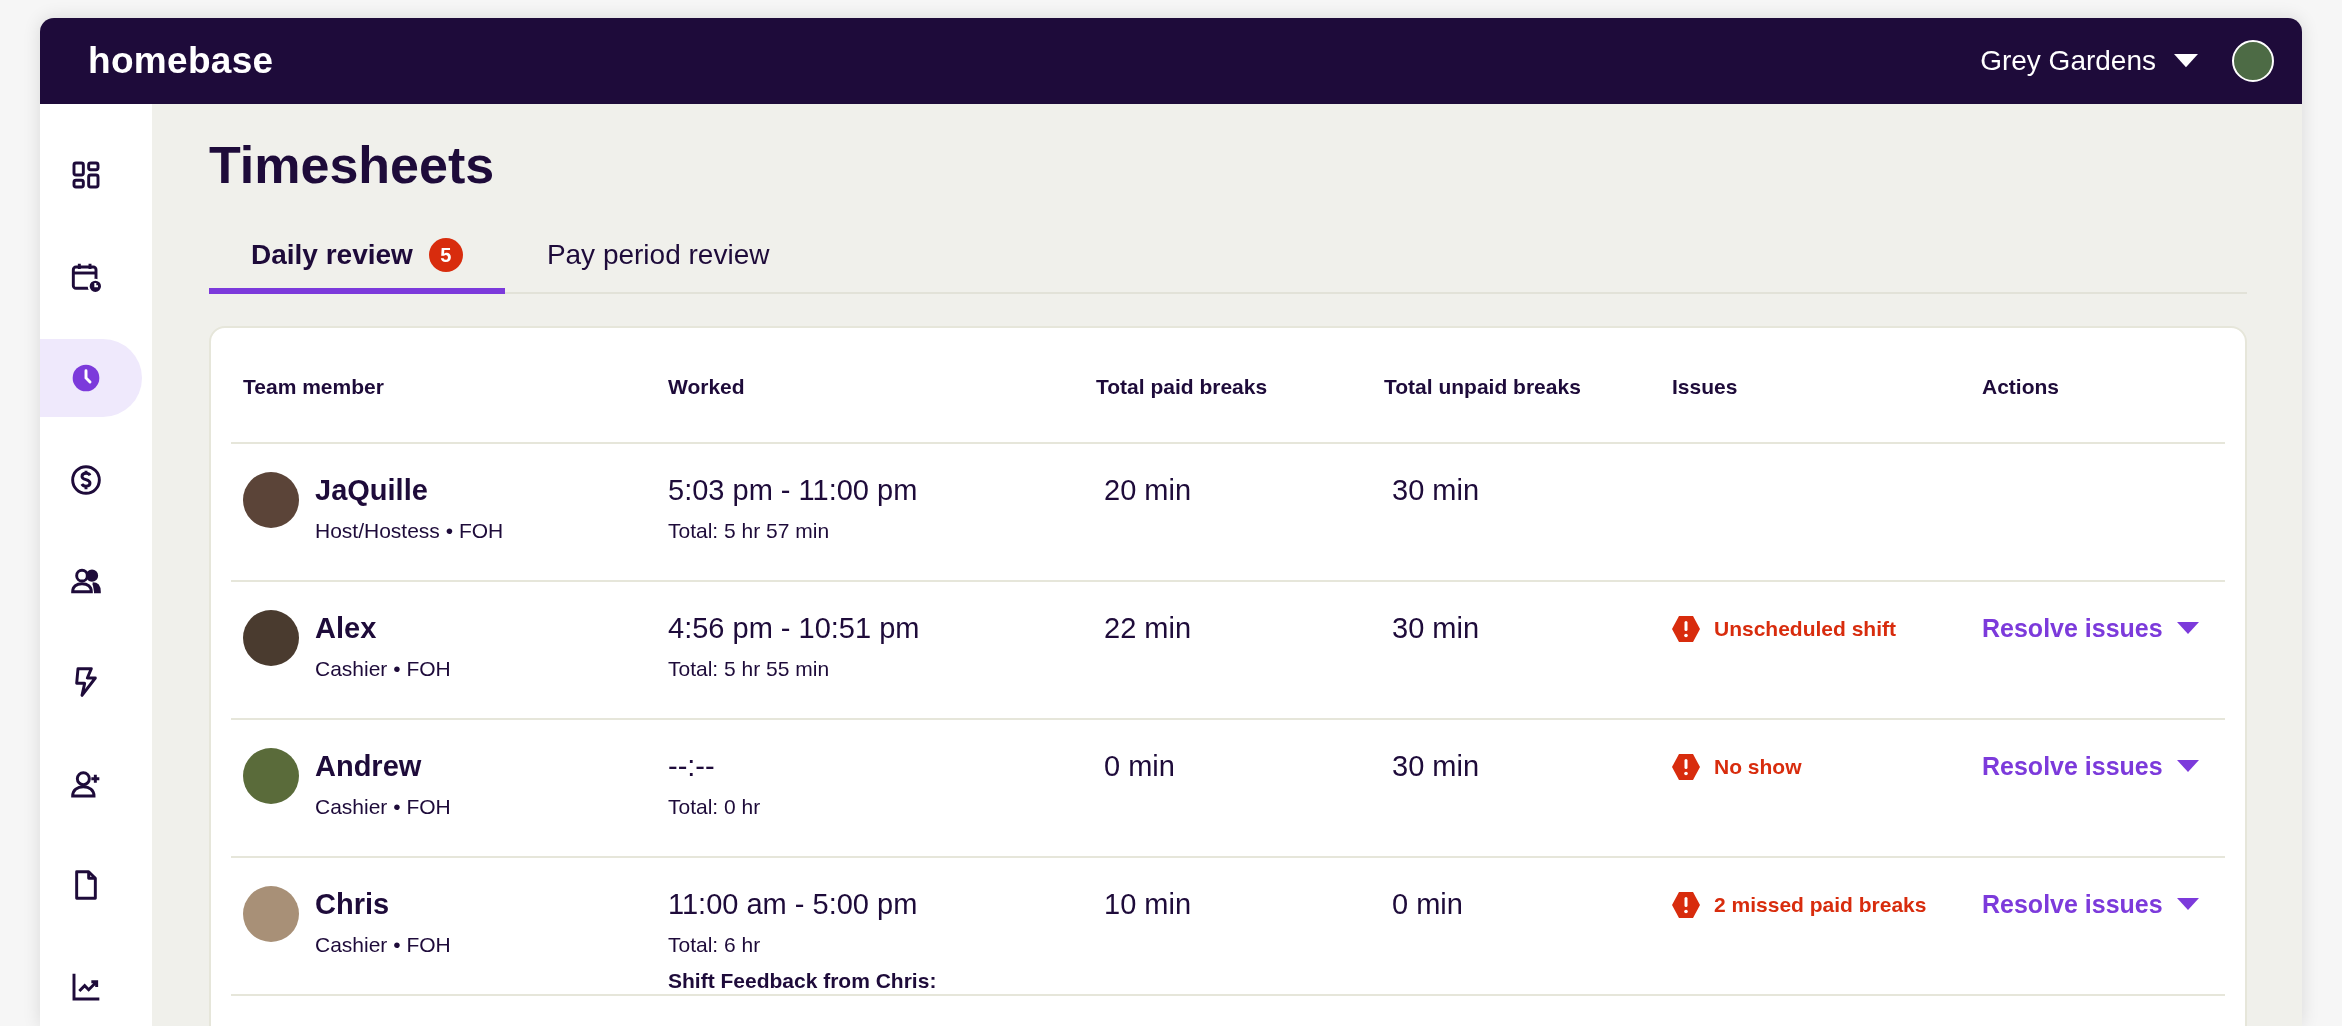 This screenshot has width=2342, height=1026. What do you see at coordinates (715, 807) in the screenshot?
I see `worked-total: Total: 0 hr` at bounding box center [715, 807].